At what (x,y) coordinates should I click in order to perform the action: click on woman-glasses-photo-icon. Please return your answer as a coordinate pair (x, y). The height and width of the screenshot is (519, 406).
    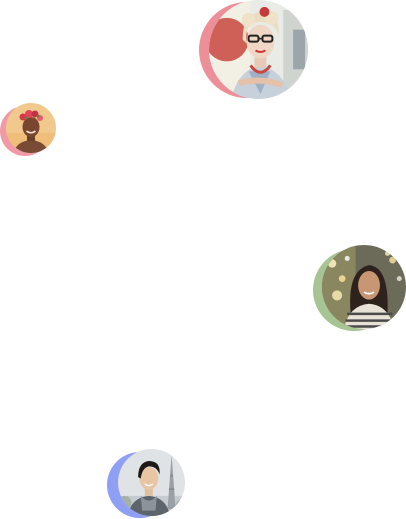
    Looking at the image, I should click on (258, 49).